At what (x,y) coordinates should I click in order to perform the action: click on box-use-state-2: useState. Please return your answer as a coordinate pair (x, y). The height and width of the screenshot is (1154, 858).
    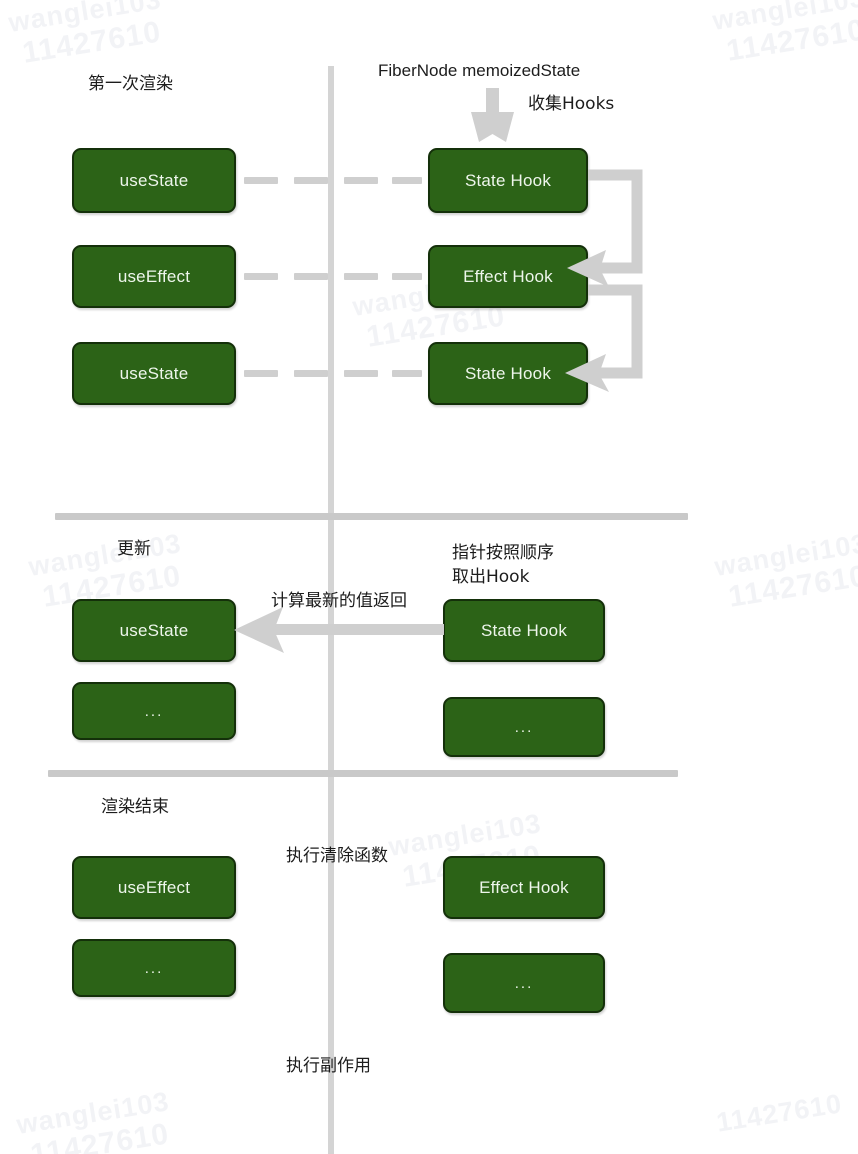
    Looking at the image, I should click on (154, 373).